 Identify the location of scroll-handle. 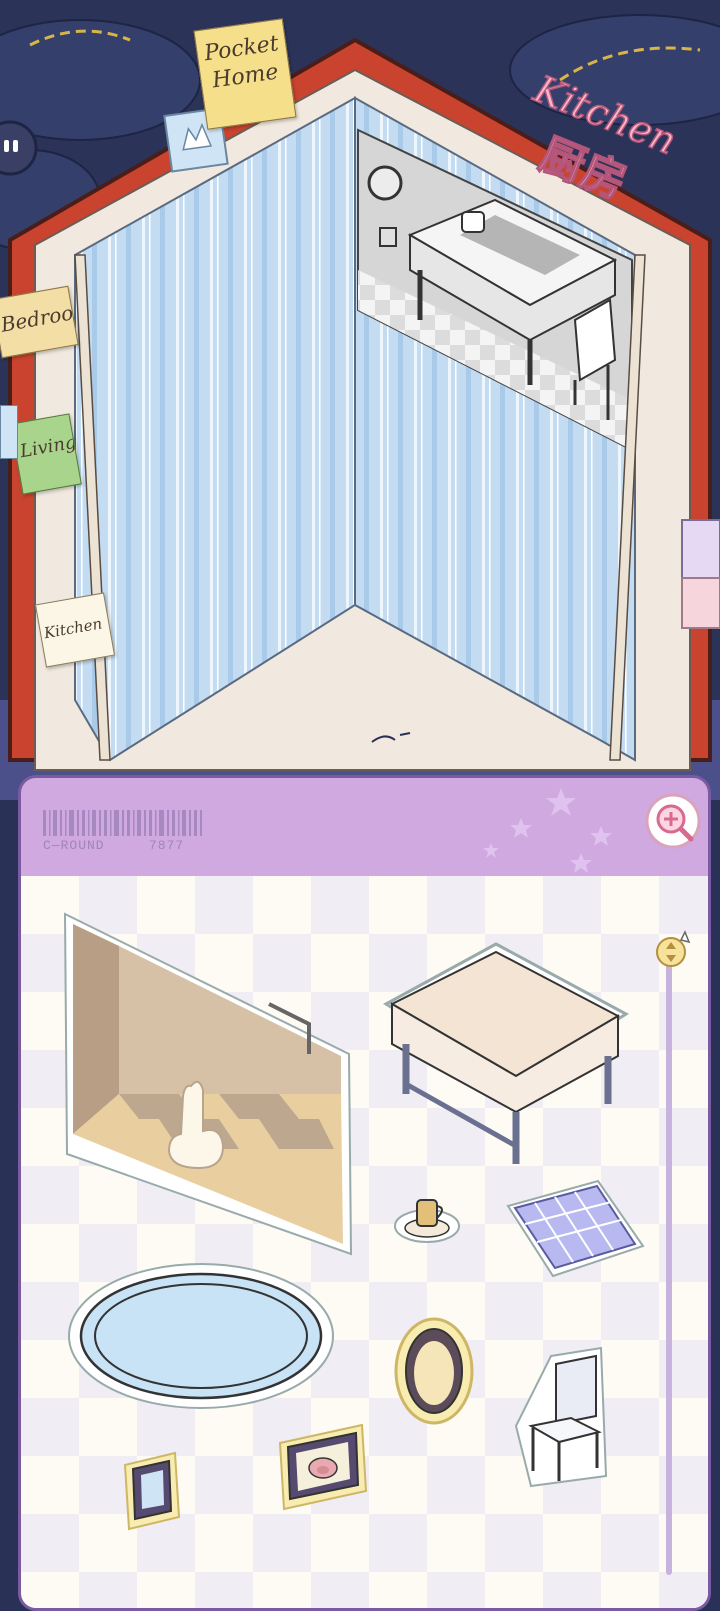
(675, 951).